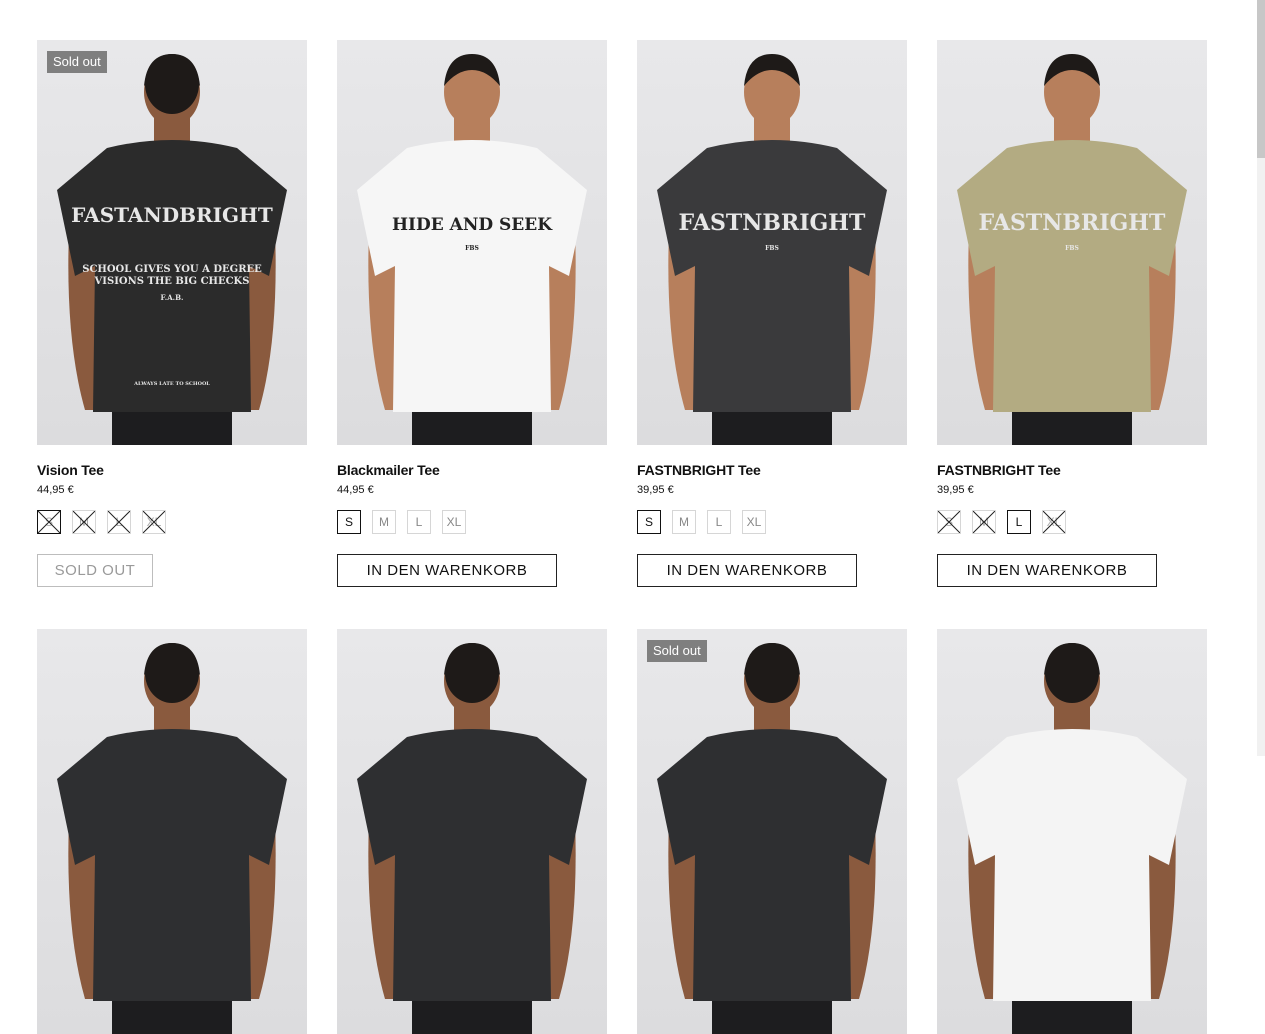 The image size is (1265, 1034). I want to click on scrollbar-track, so click(1261, 378).